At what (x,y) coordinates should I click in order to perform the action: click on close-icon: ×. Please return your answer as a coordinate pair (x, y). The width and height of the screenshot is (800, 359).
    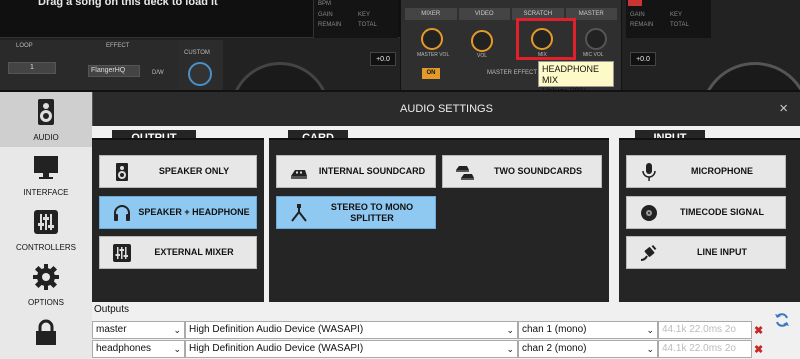
    Looking at the image, I should click on (783, 108).